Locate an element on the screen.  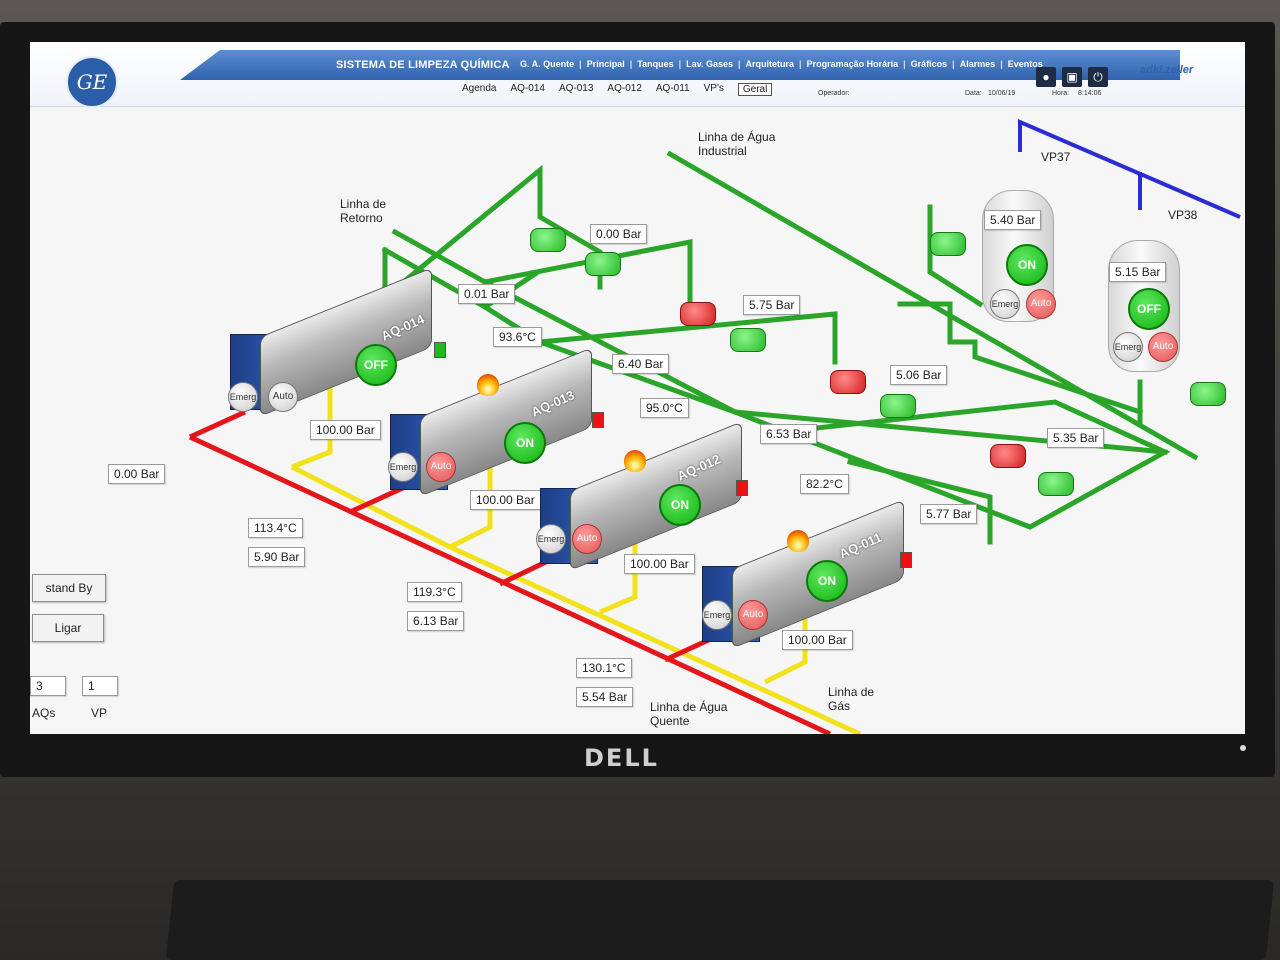
reading-6-40-bar: 6.40 Bar is located at coordinates (641, 364).